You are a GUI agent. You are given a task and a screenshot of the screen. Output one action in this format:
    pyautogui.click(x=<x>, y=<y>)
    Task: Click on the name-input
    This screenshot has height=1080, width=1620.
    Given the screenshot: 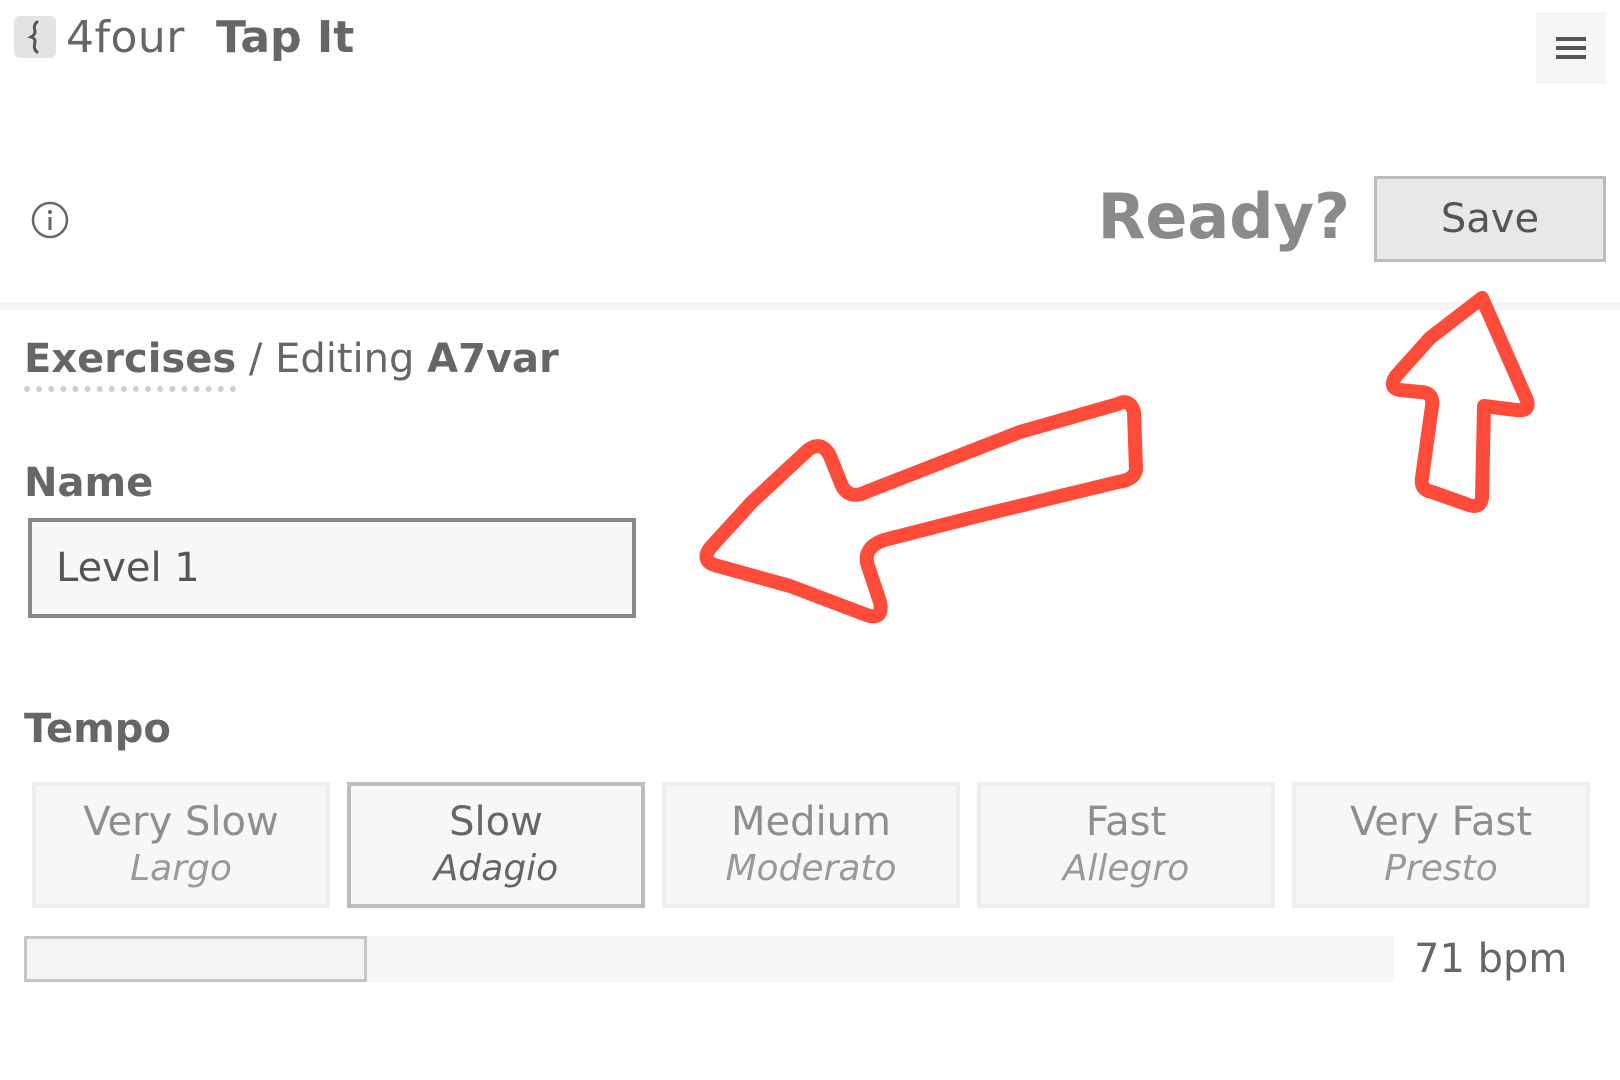 What is the action you would take?
    pyautogui.click(x=332, y=568)
    